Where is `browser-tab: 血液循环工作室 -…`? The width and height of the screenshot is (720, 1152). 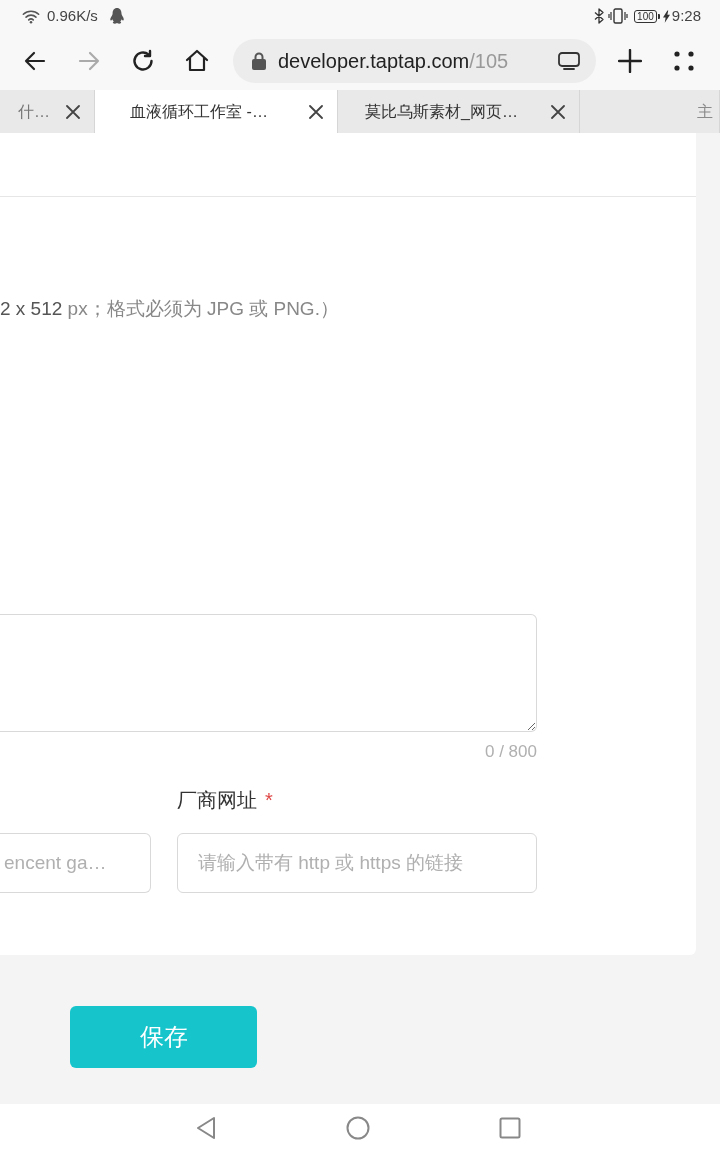
browser-tab: 血液循环工作室 -… is located at coordinates (216, 111).